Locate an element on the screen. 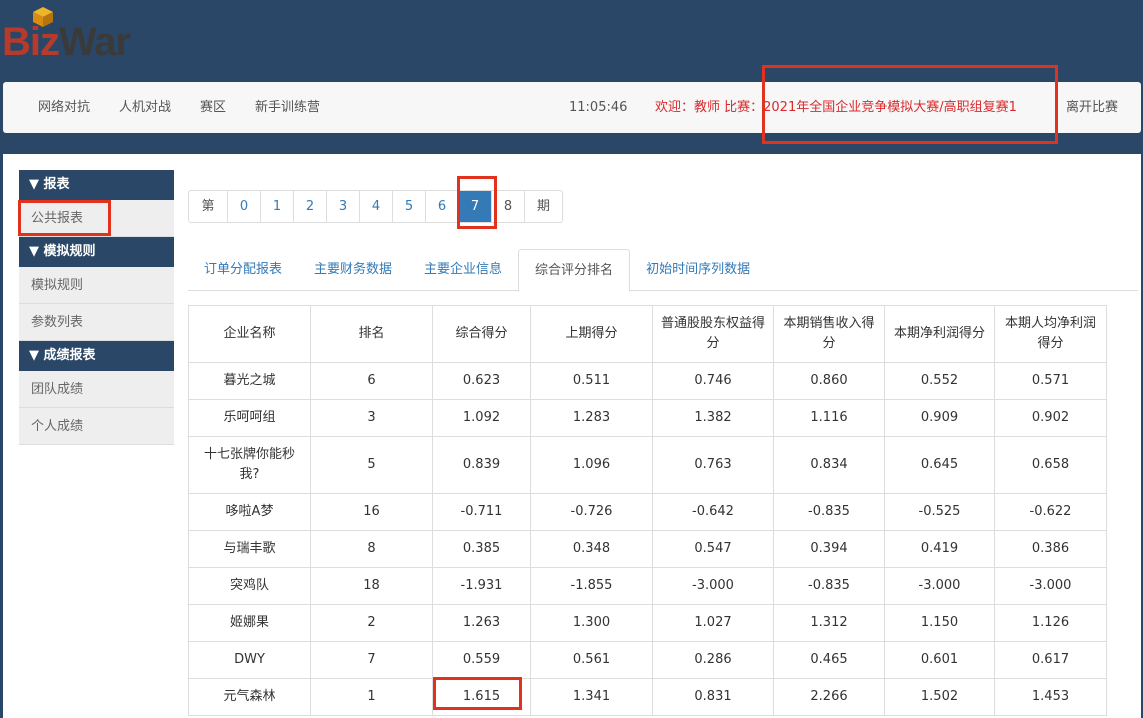 The width and height of the screenshot is (1143, 718). sidebar-item-team-scores: 团队成绩 is located at coordinates (96, 389).